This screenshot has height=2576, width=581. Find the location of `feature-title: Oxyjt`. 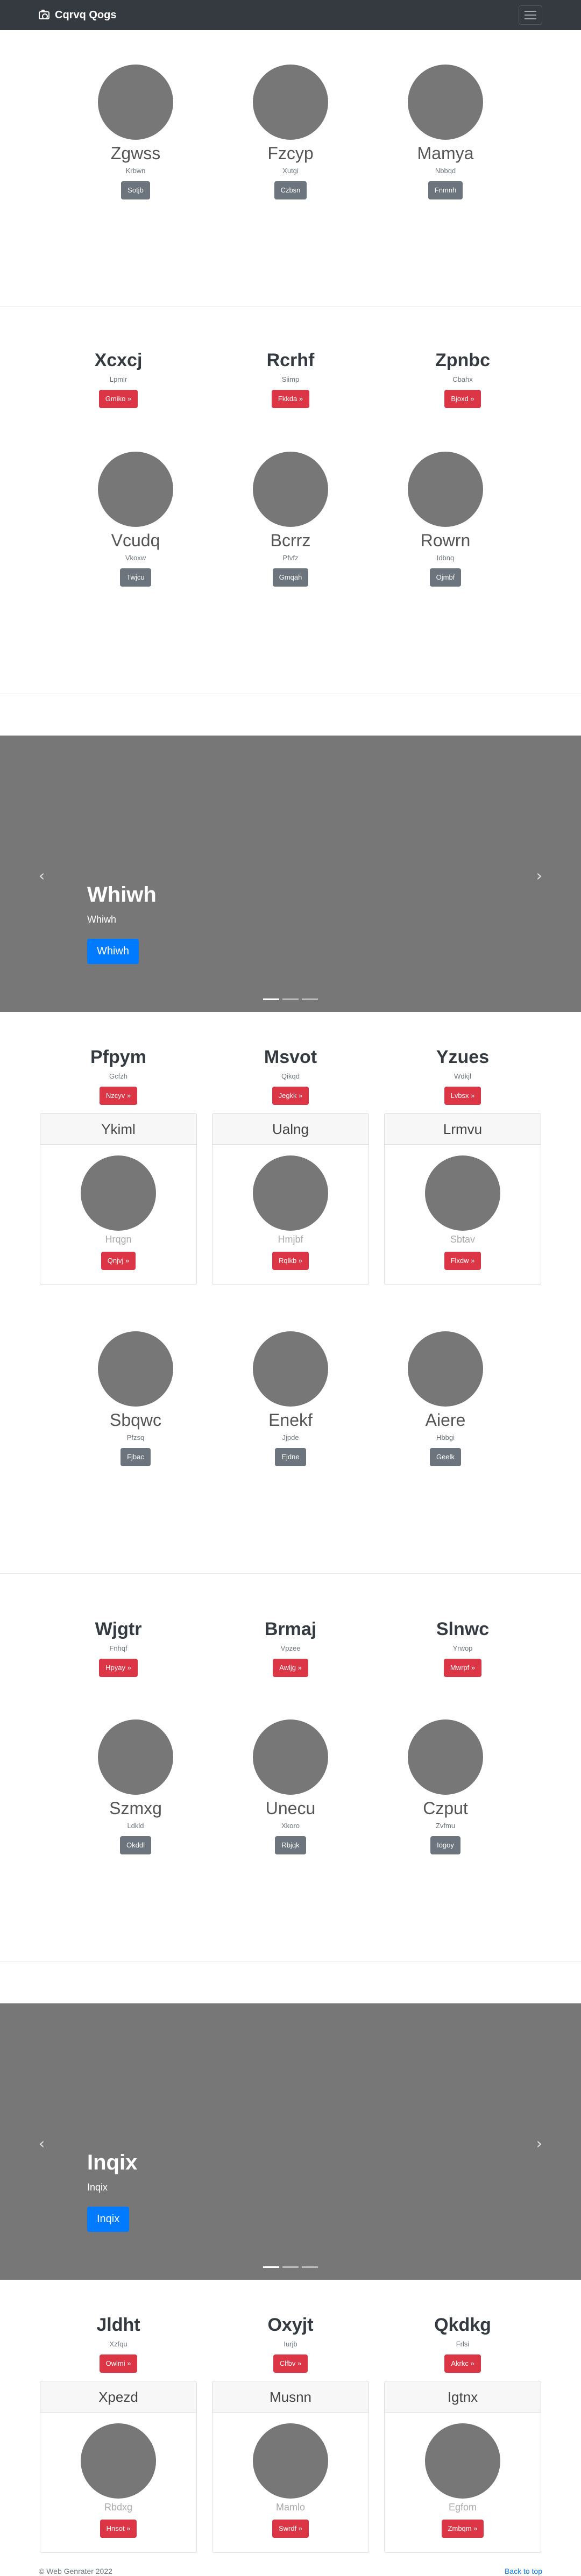

feature-title: Oxyjt is located at coordinates (290, 2325).